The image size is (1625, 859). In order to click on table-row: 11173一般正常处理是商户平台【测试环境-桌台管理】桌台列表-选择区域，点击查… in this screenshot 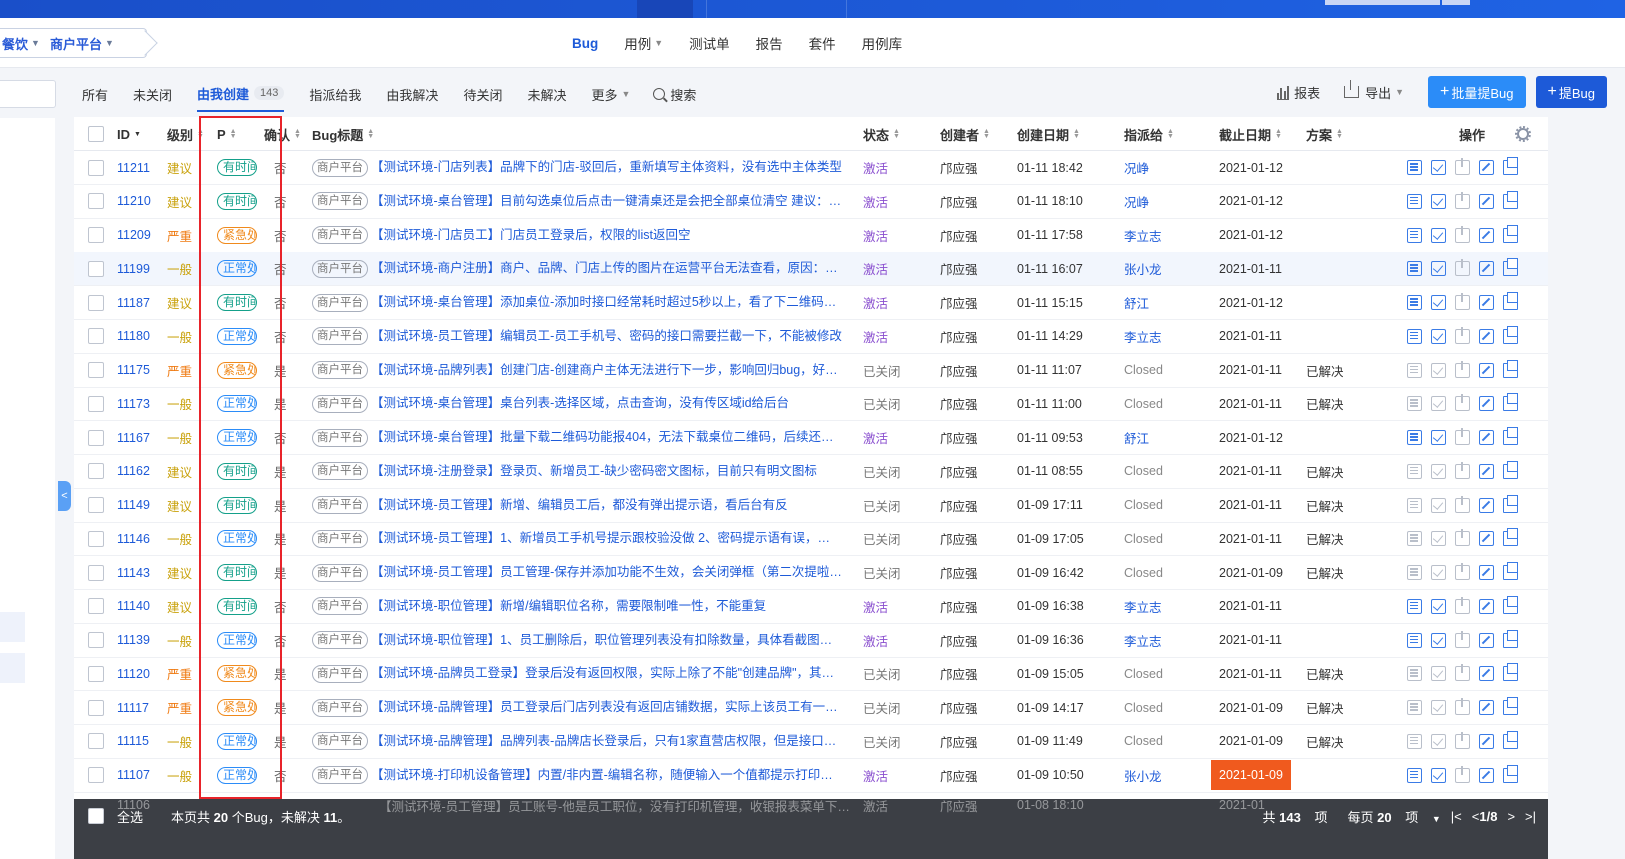, I will do `click(811, 404)`.